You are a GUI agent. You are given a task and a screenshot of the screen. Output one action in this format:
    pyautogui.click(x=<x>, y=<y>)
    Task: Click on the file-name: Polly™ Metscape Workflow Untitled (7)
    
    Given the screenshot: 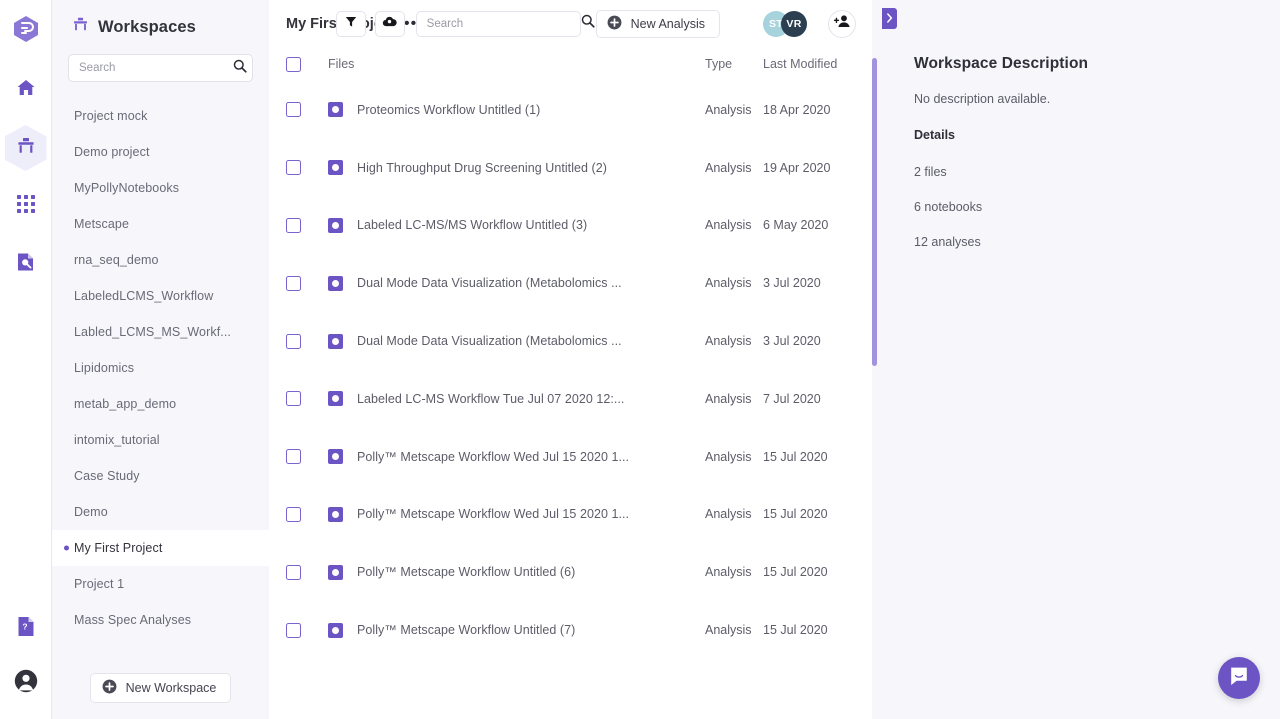 What is the action you would take?
    pyautogui.click(x=466, y=630)
    